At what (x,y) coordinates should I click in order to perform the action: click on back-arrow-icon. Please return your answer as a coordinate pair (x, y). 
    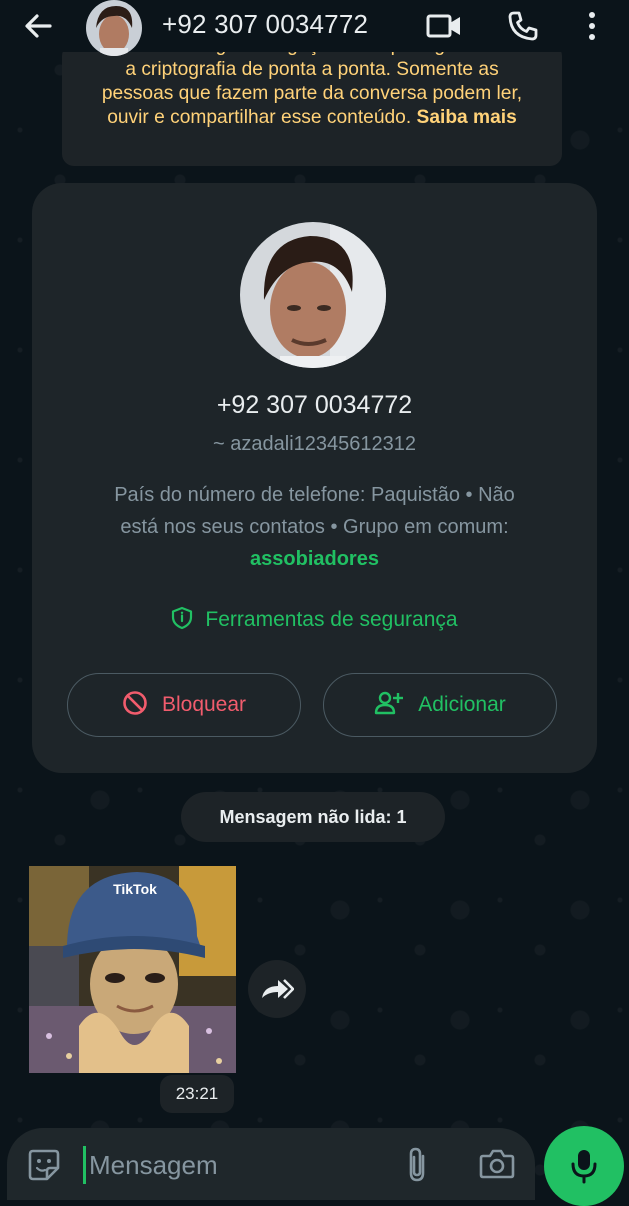
    Looking at the image, I should click on (38, 26).